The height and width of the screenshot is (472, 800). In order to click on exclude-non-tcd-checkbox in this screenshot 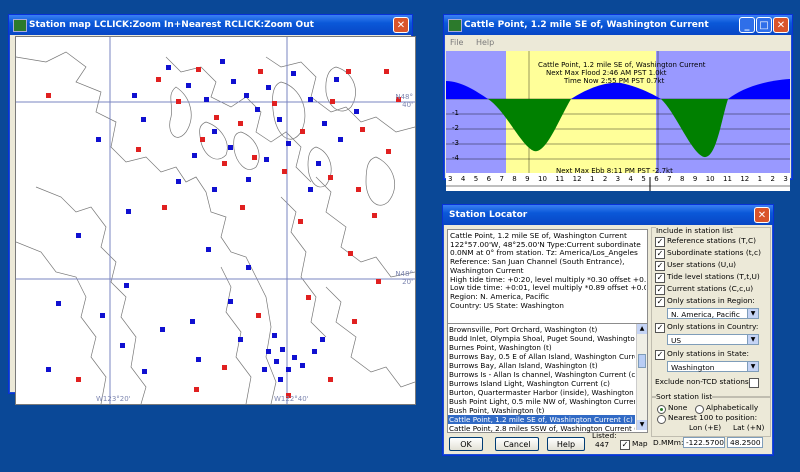, I will do `click(754, 383)`.